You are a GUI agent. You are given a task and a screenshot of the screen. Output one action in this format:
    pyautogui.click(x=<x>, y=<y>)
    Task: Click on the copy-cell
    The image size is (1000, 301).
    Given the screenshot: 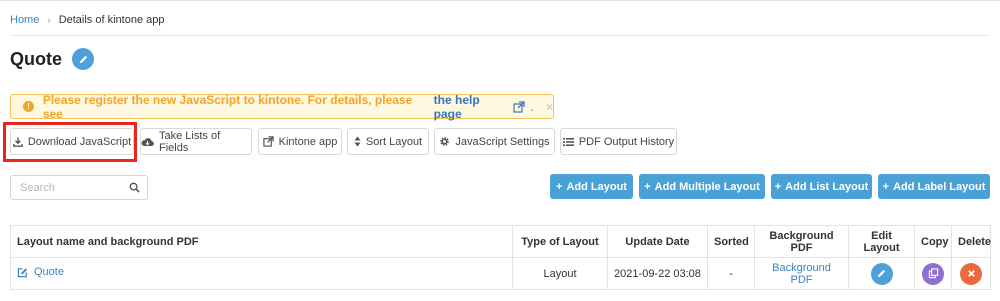 What is the action you would take?
    pyautogui.click(x=933, y=273)
    